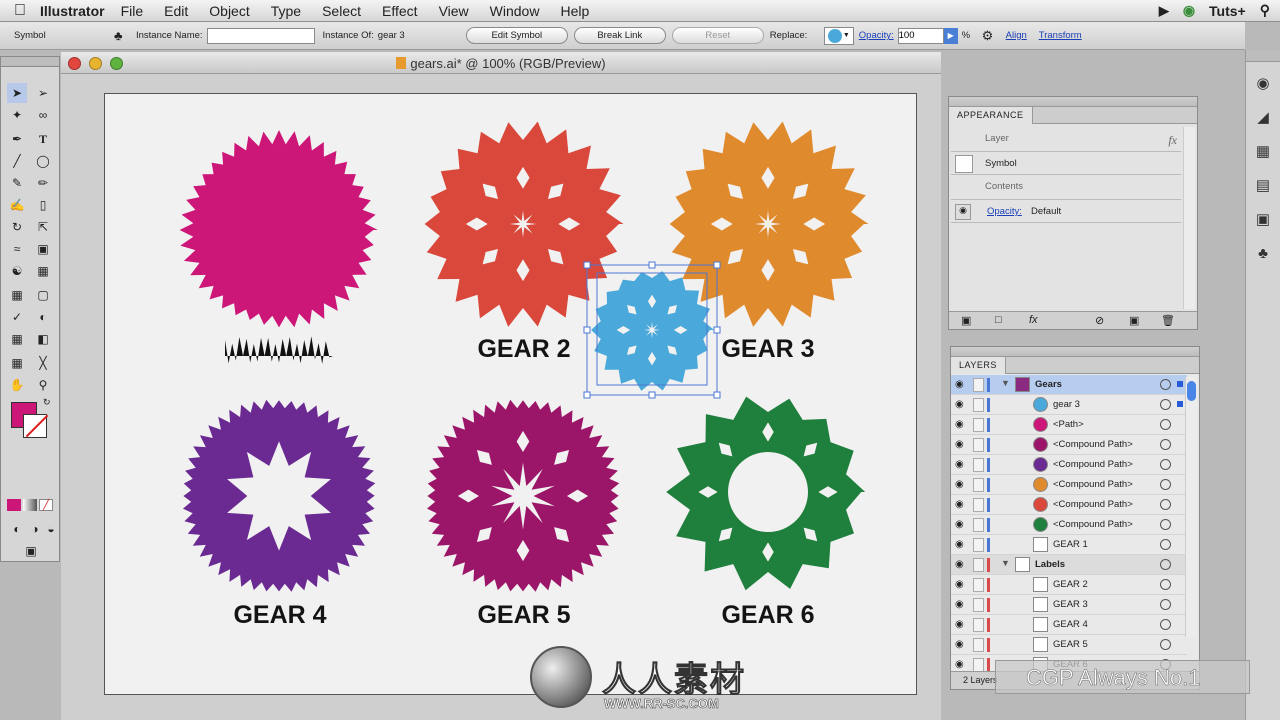 The width and height of the screenshot is (1280, 720). What do you see at coordinates (30, 505) in the screenshot?
I see `gradient-mode-icon` at bounding box center [30, 505].